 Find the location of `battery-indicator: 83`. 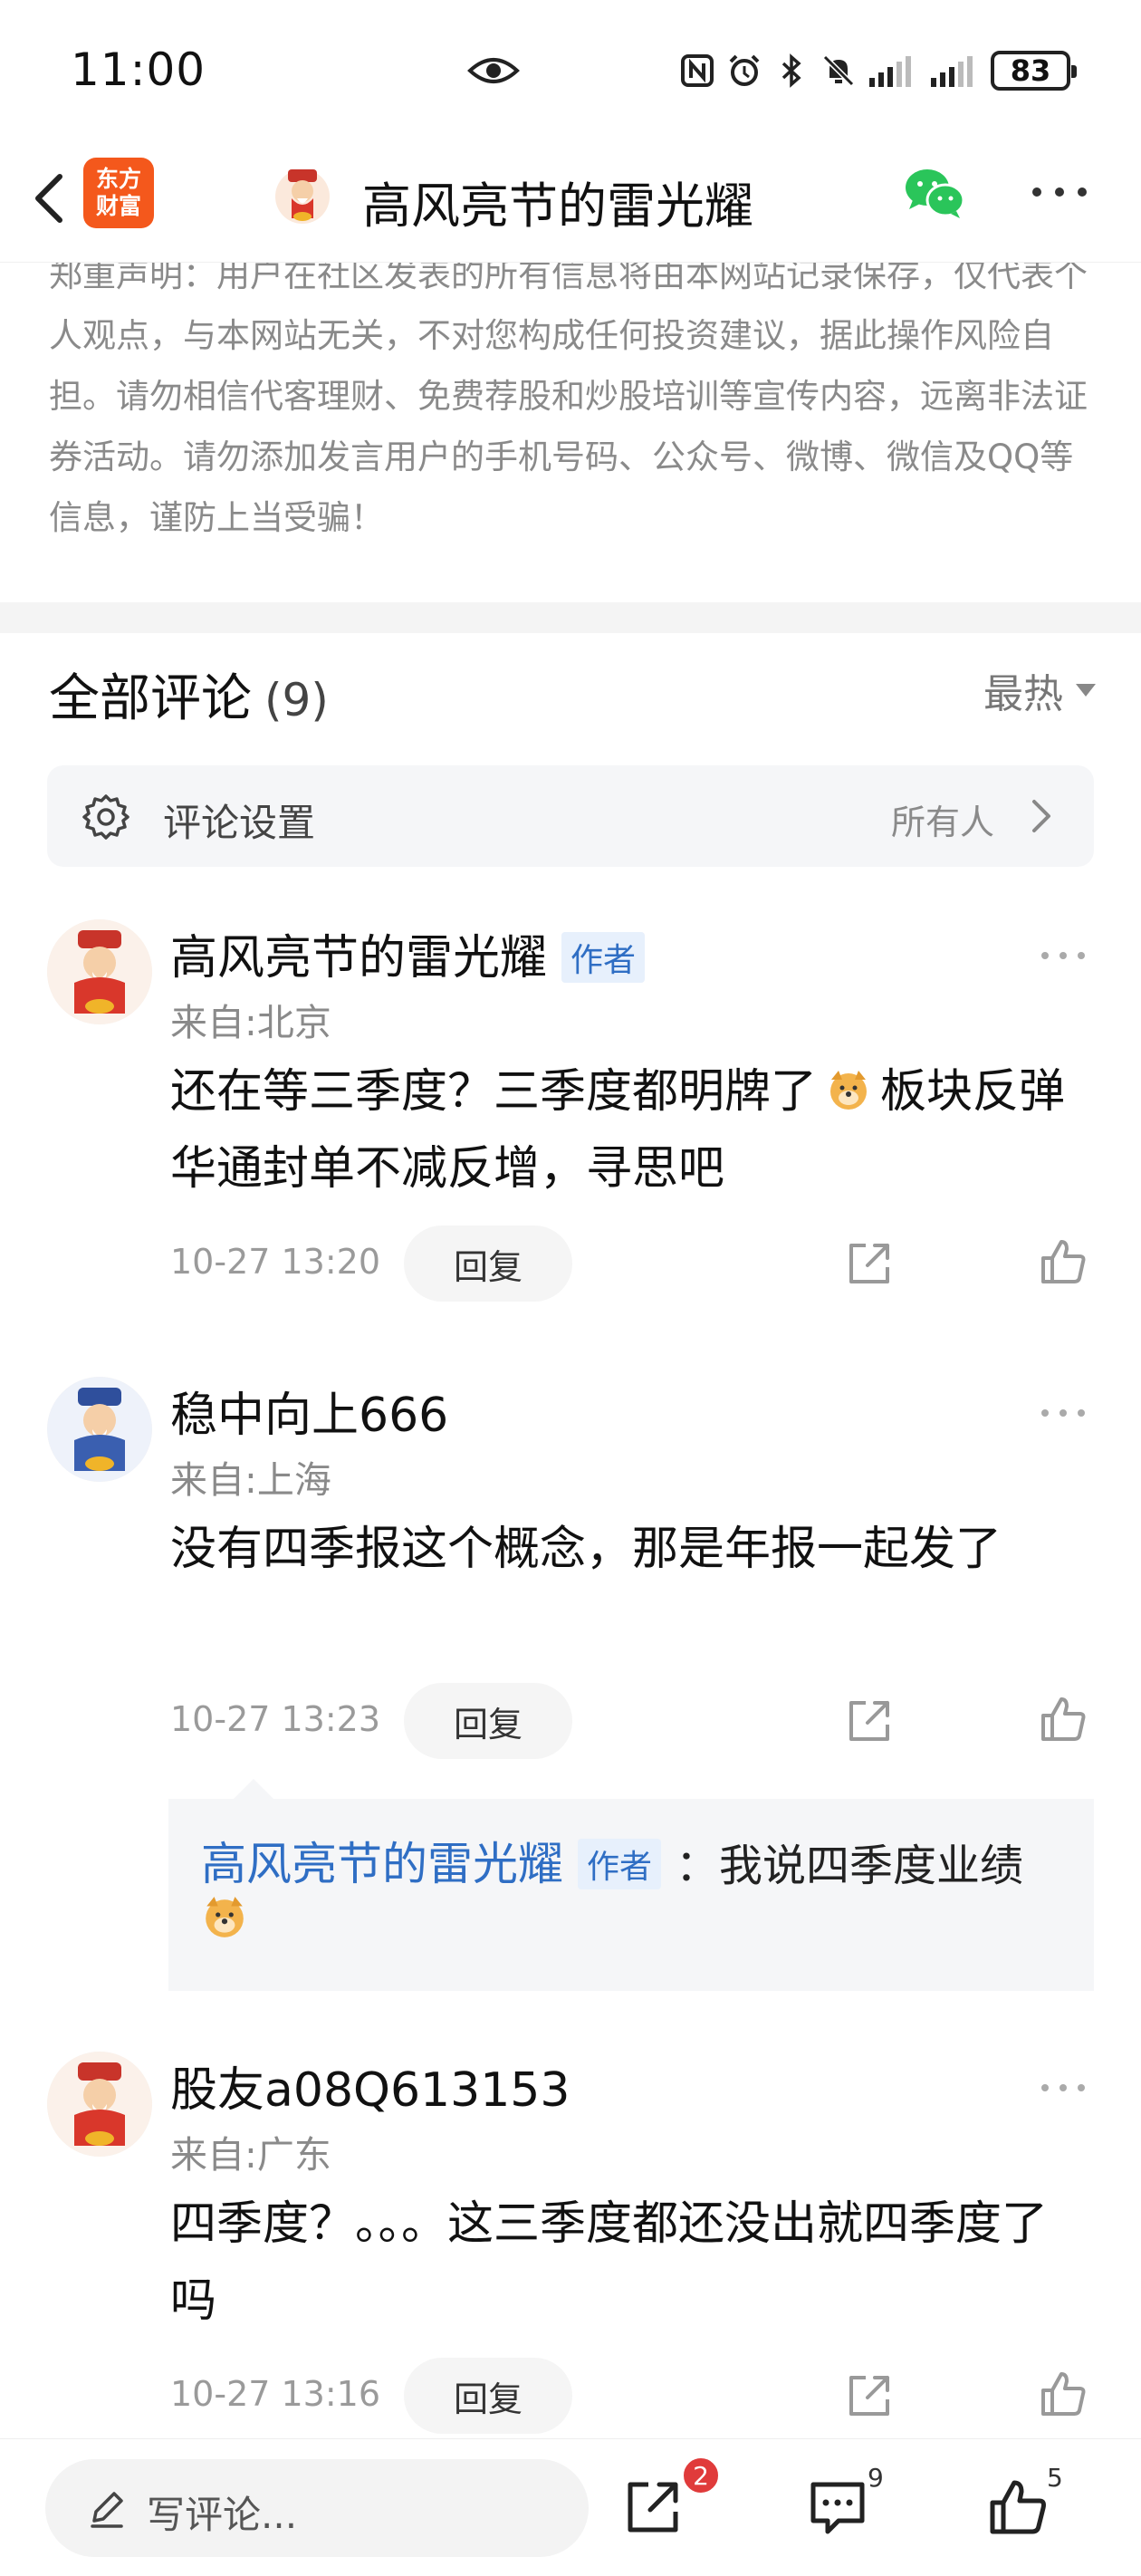

battery-indicator: 83 is located at coordinates (1034, 71).